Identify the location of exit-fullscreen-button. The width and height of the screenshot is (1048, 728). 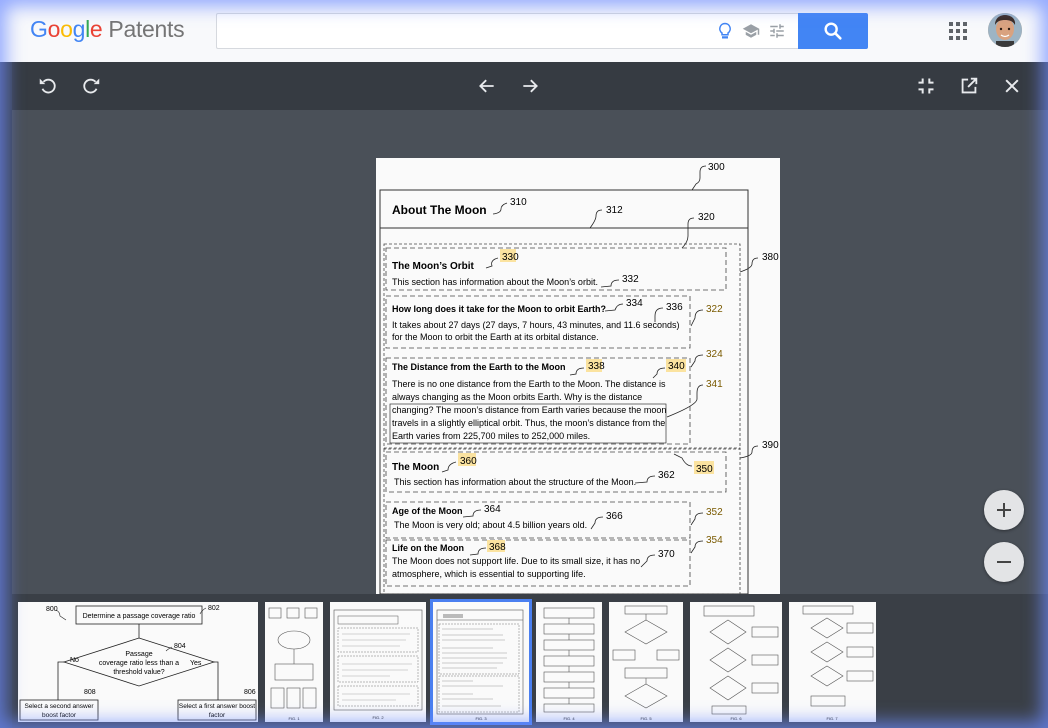
(926, 86).